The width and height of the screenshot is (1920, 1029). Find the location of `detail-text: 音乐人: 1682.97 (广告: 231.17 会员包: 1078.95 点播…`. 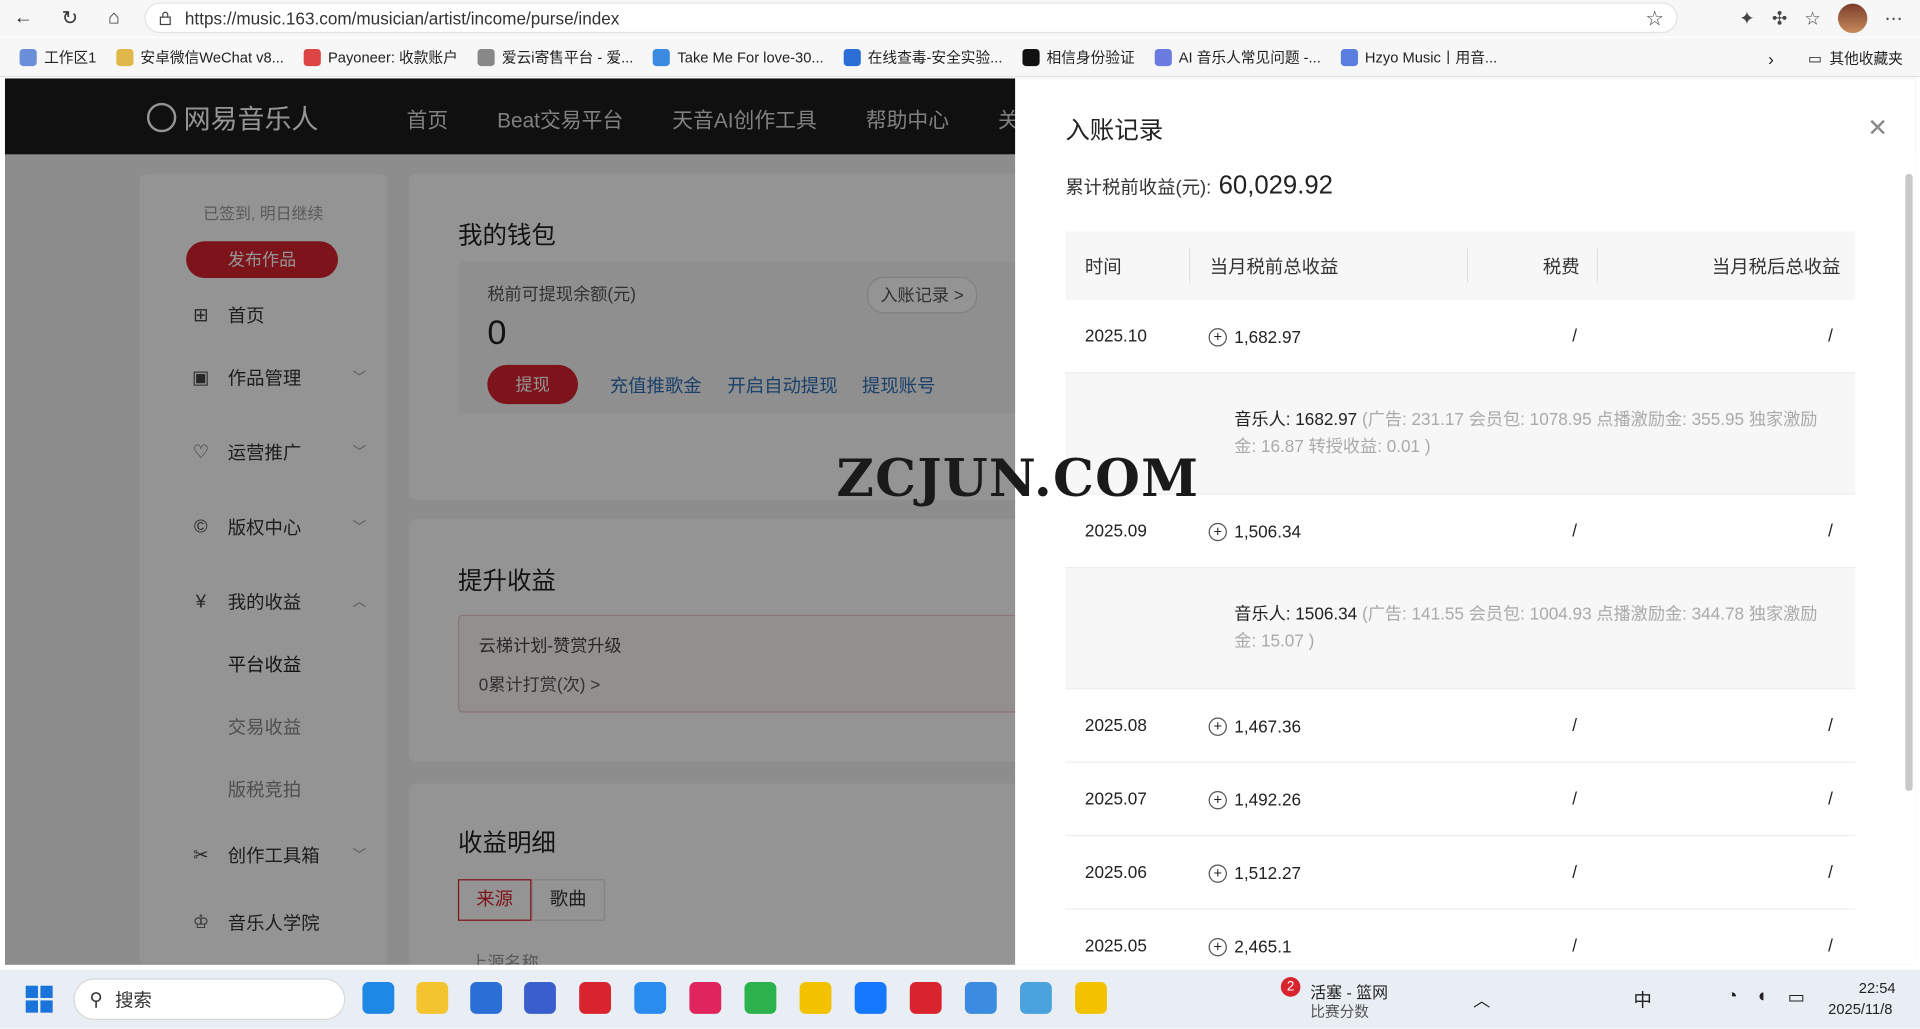

detail-text: 音乐人: 1682.97 (广告: 231.17 会员包: 1078.95 点播… is located at coordinates (1534, 432).